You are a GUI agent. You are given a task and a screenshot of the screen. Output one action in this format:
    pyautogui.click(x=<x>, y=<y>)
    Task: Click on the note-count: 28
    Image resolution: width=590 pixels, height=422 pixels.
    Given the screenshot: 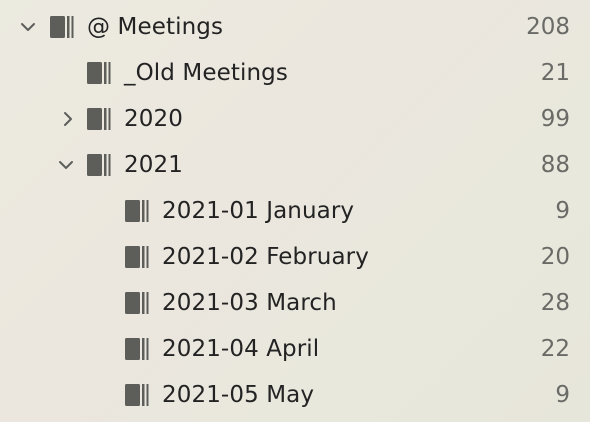 What is the action you would take?
    pyautogui.click(x=555, y=303)
    